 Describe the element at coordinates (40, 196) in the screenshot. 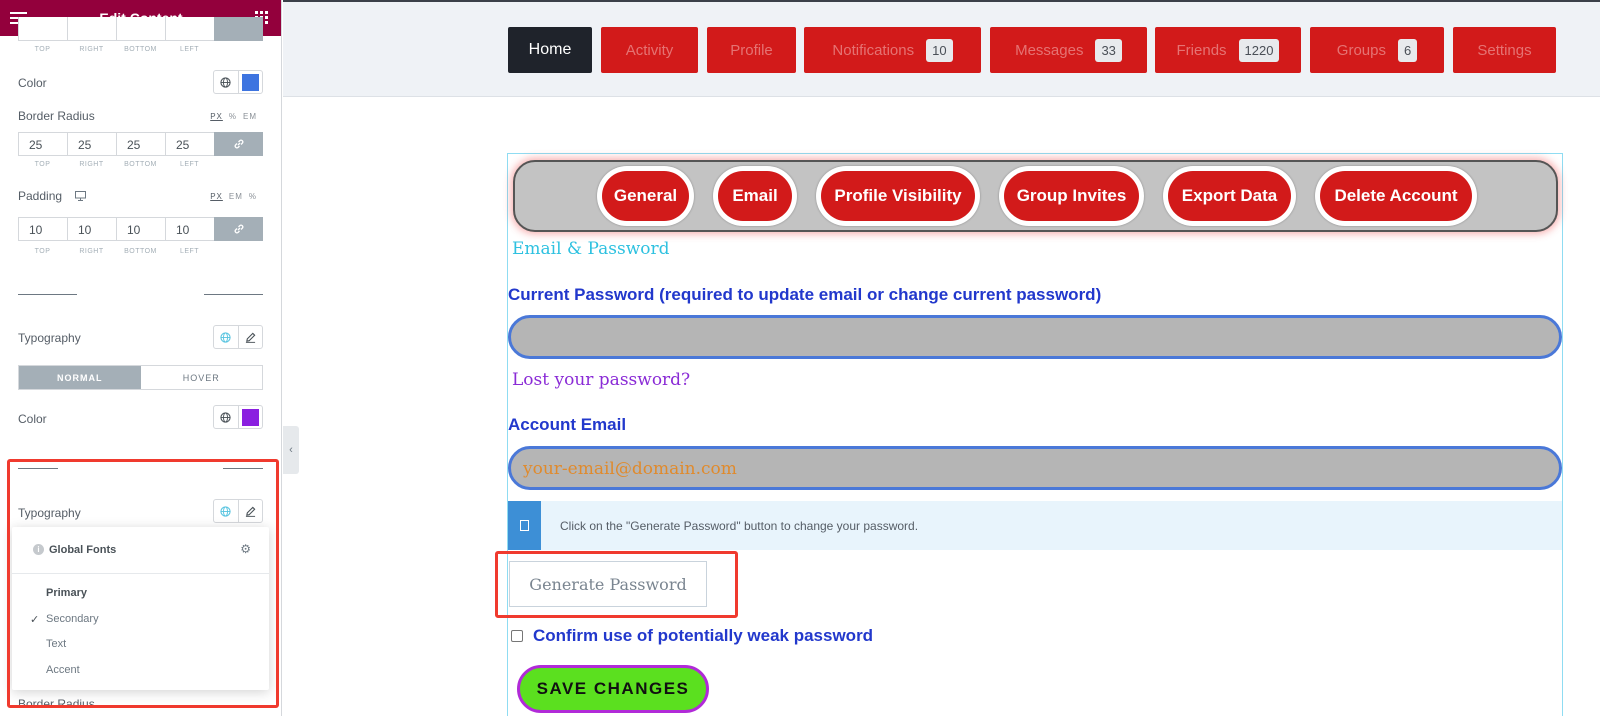

I see `padding-label-text: Padding` at that location.